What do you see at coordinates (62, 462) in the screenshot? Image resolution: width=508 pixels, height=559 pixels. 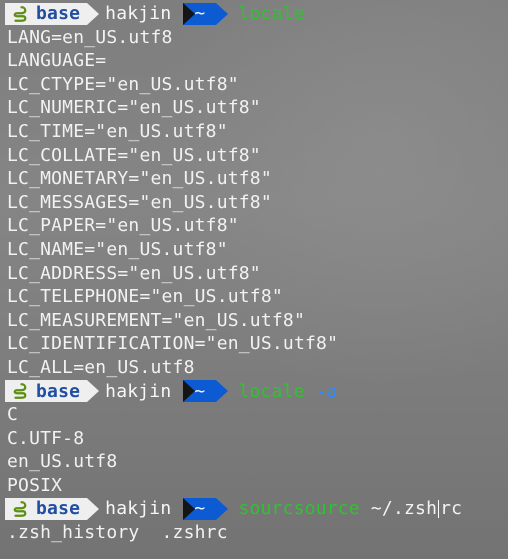 I see `output-line: en_US.utf8` at bounding box center [62, 462].